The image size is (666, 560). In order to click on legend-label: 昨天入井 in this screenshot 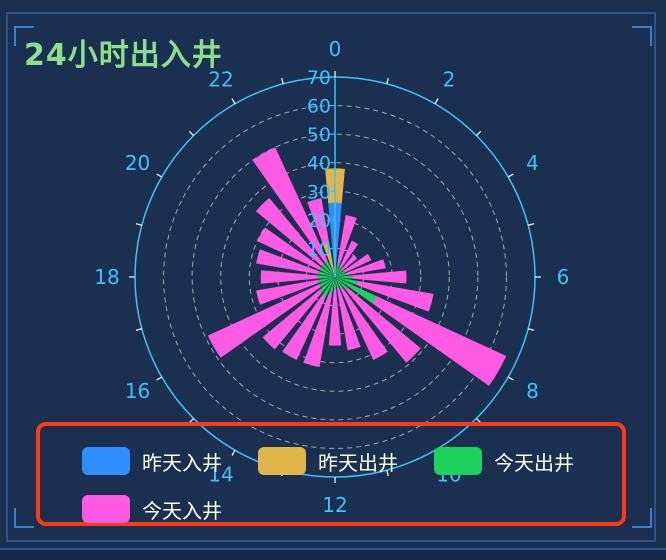, I will do `click(182, 462)`.